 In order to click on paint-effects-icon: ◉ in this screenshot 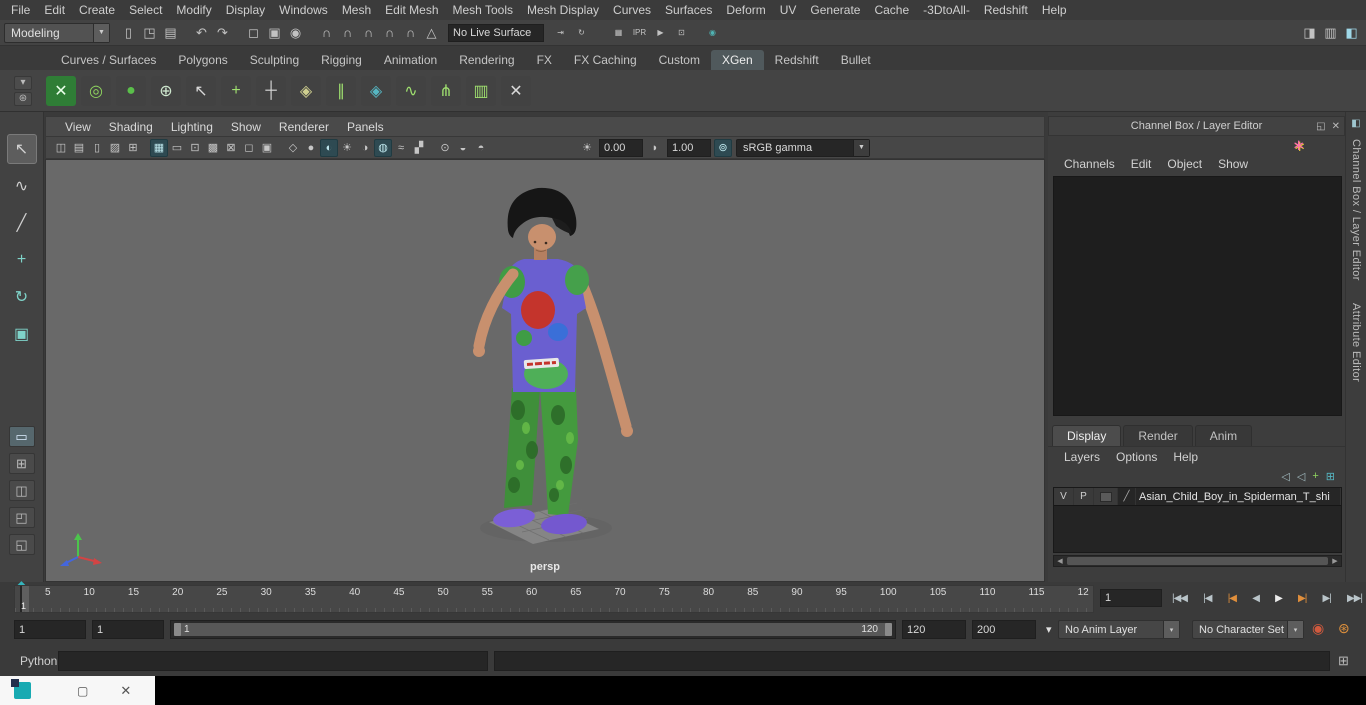, I will do `click(712, 33)`.